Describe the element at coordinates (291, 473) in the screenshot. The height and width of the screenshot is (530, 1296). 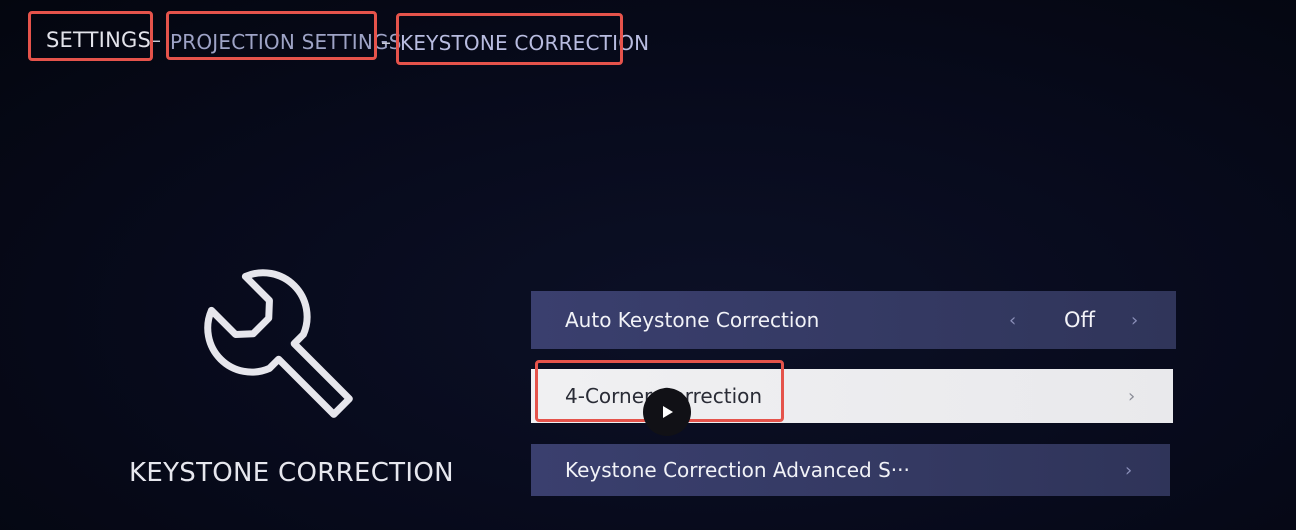
I see `category-title: KEYSTONE CORRECTION` at that location.